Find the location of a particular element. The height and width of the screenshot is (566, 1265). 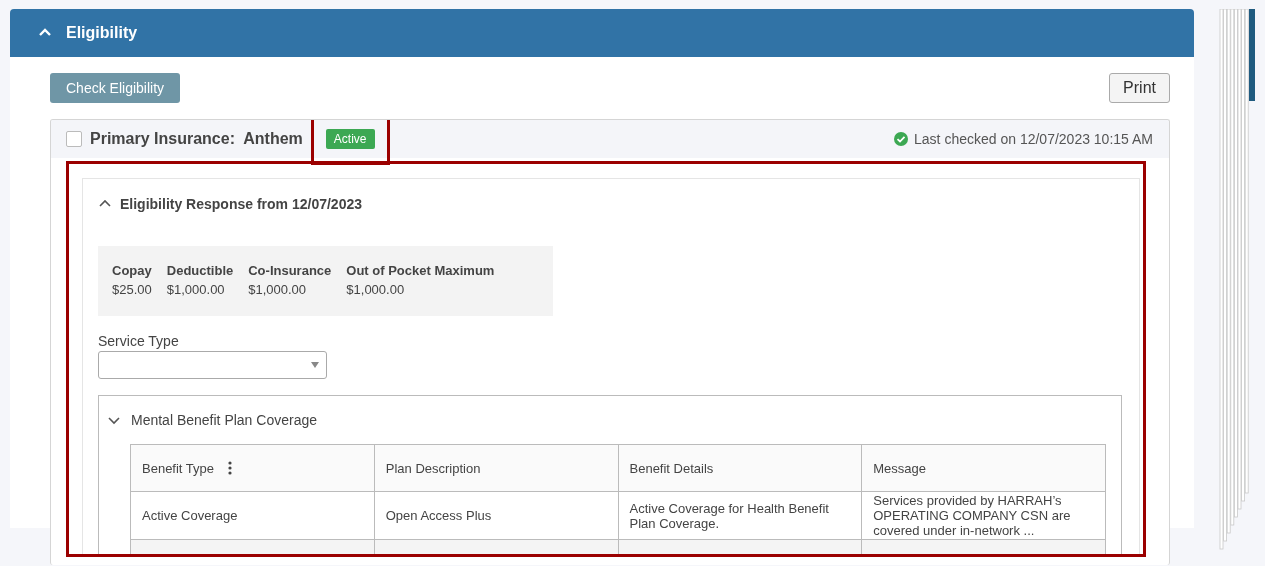

table-cell: Active Coverage for Health Benefit Plan Coverage. is located at coordinates (740, 515).